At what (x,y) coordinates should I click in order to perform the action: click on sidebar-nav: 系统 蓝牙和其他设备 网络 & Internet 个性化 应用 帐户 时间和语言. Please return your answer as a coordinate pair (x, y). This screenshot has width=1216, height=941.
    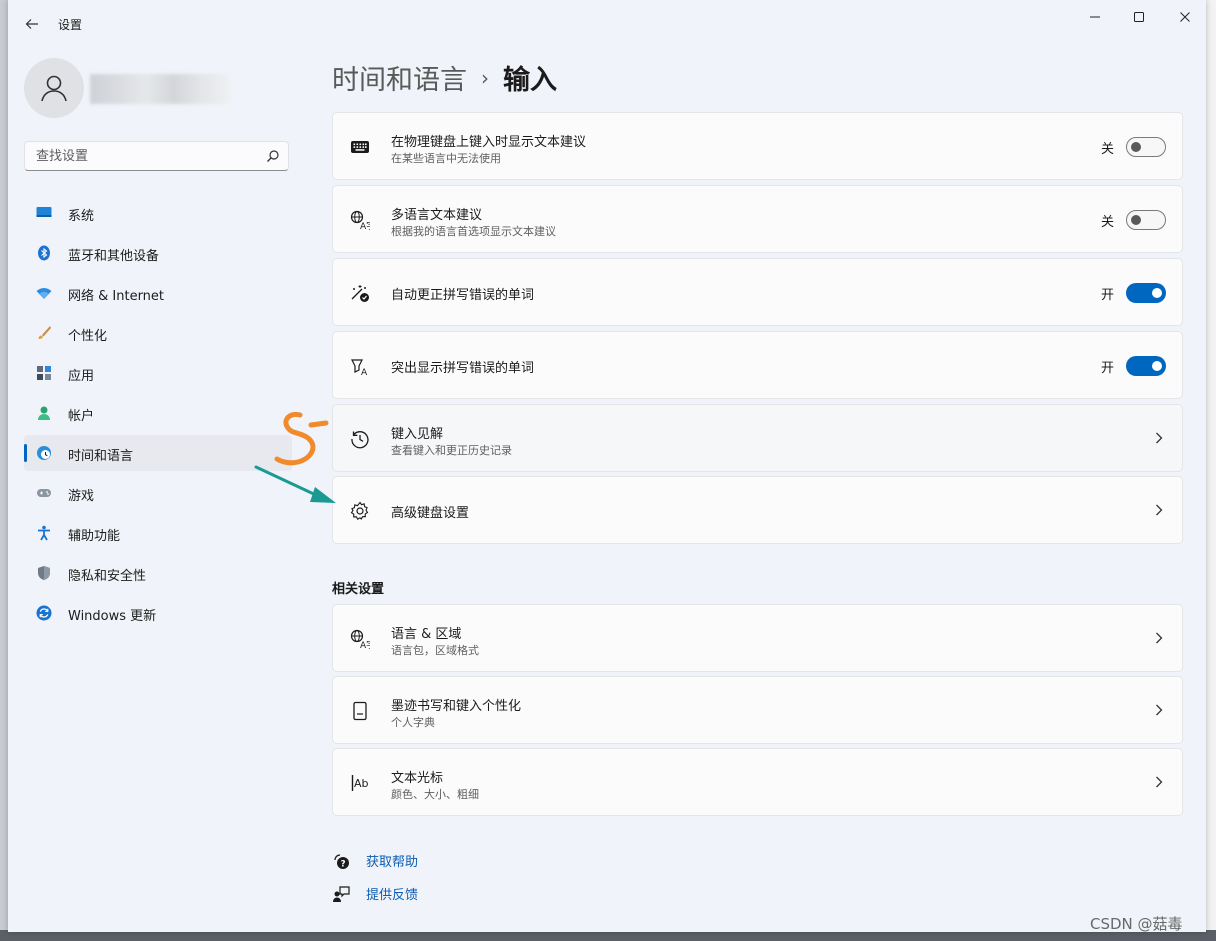
    Looking at the image, I should click on (158, 415).